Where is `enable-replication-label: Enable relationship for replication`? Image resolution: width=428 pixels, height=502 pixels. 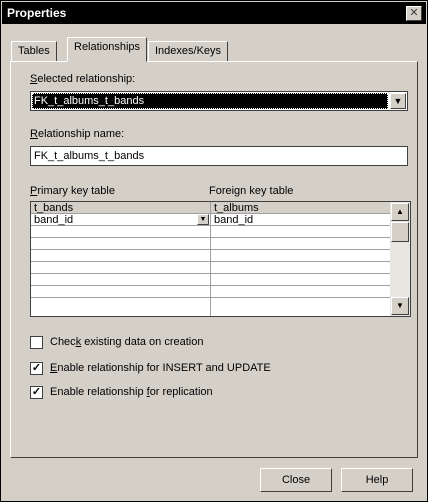
enable-replication-label: Enable relationship for replication is located at coordinates (131, 392).